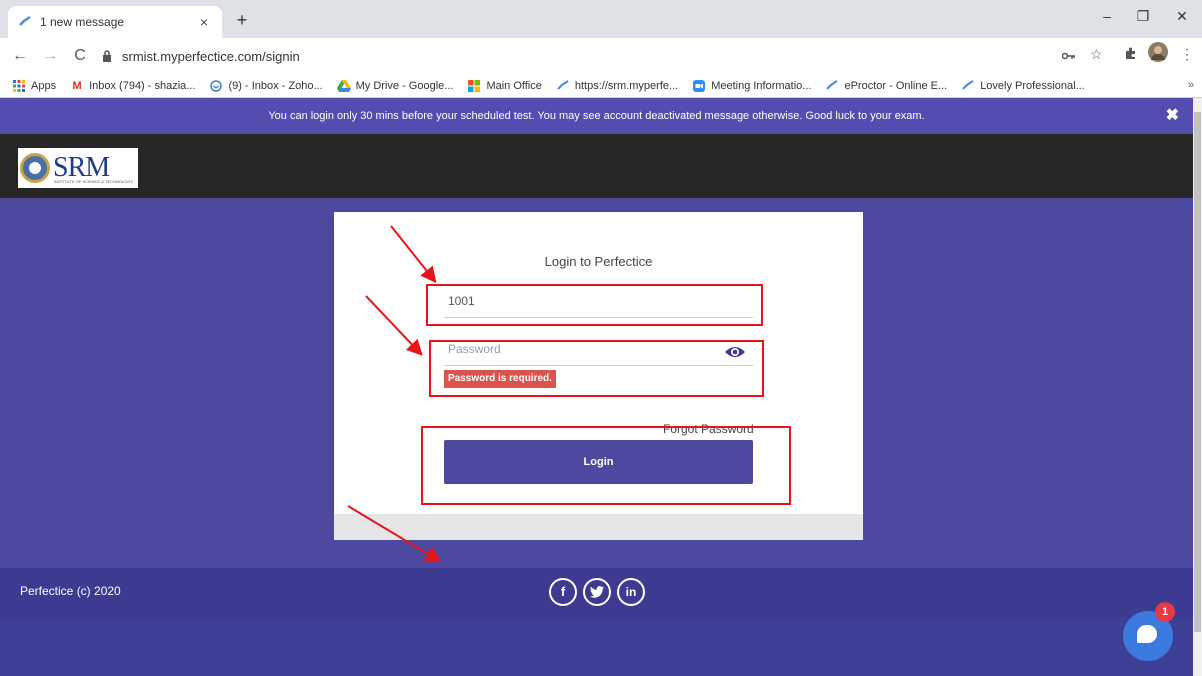  I want to click on bookmarks-more-icon: », so click(1191, 85).